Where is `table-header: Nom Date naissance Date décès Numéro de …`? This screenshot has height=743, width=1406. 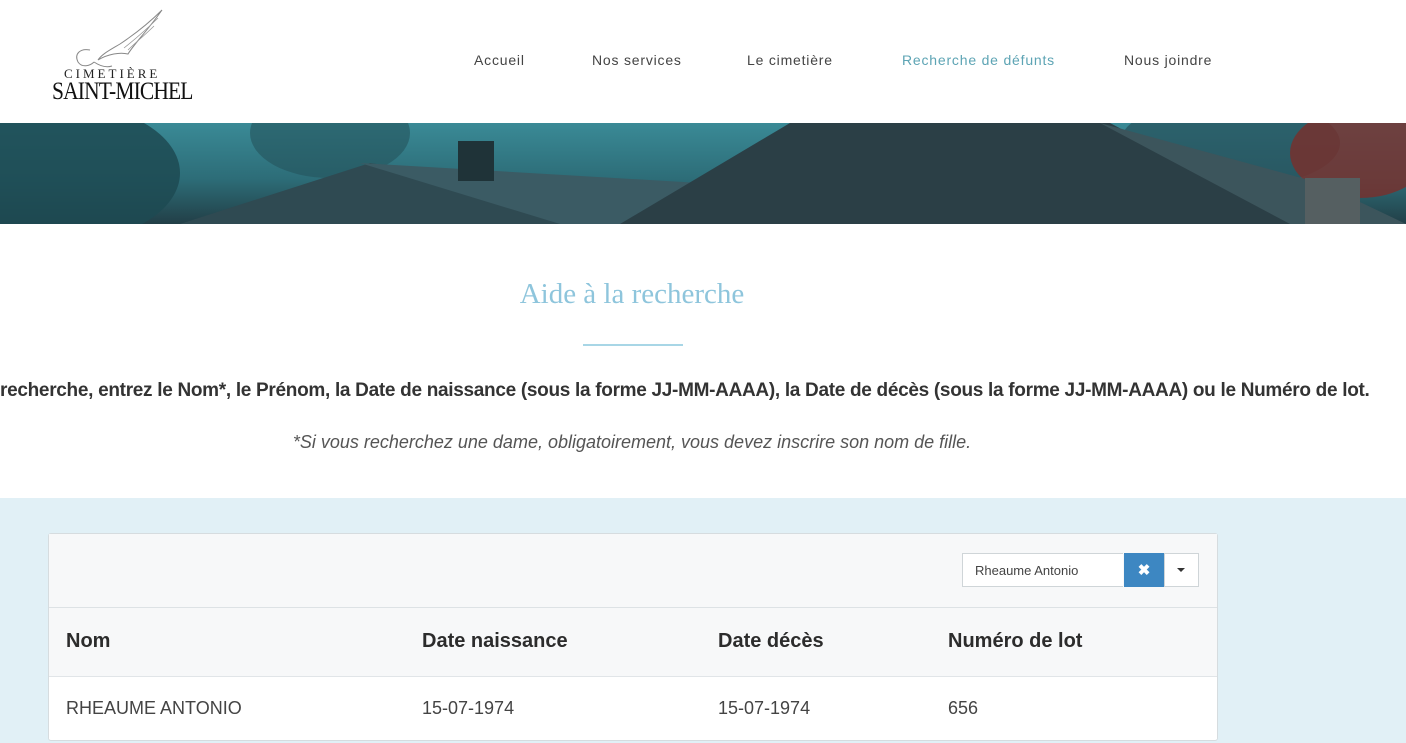
table-header: Nom Date naissance Date décès Numéro de … is located at coordinates (633, 642).